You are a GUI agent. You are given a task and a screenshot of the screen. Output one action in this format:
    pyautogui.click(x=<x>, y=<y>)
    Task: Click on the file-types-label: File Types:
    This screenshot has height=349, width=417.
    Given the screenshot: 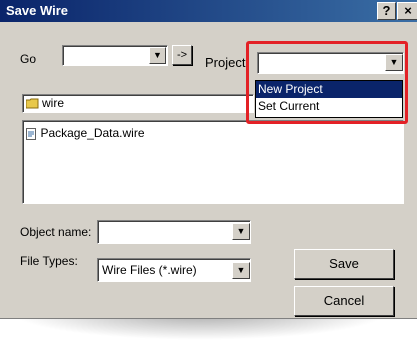 What is the action you would take?
    pyautogui.click(x=49, y=261)
    